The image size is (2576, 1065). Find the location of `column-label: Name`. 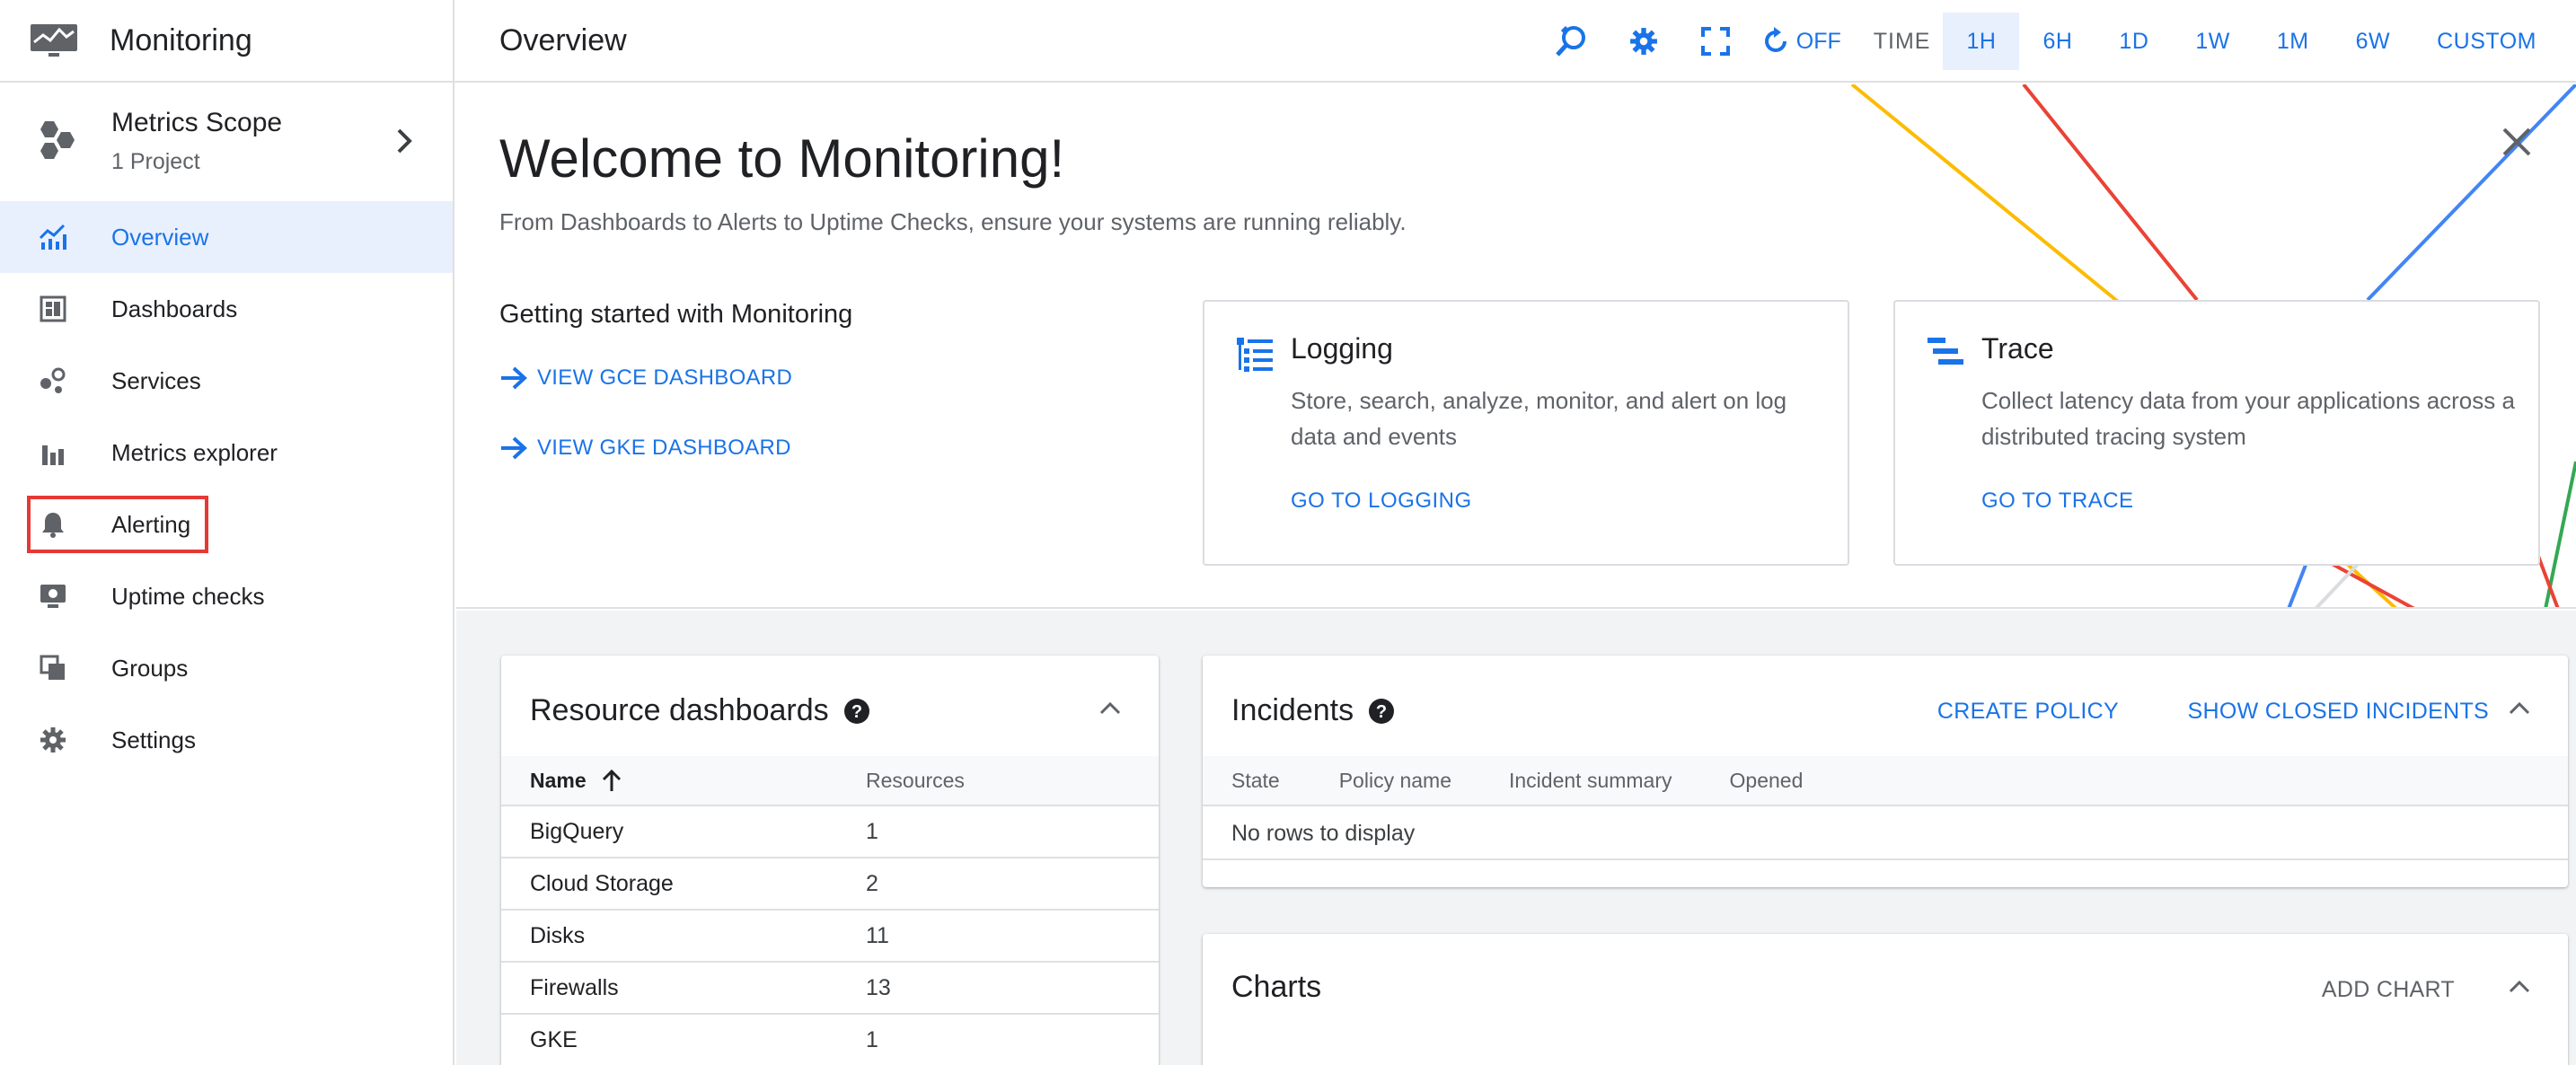

column-label: Name is located at coordinates (558, 780).